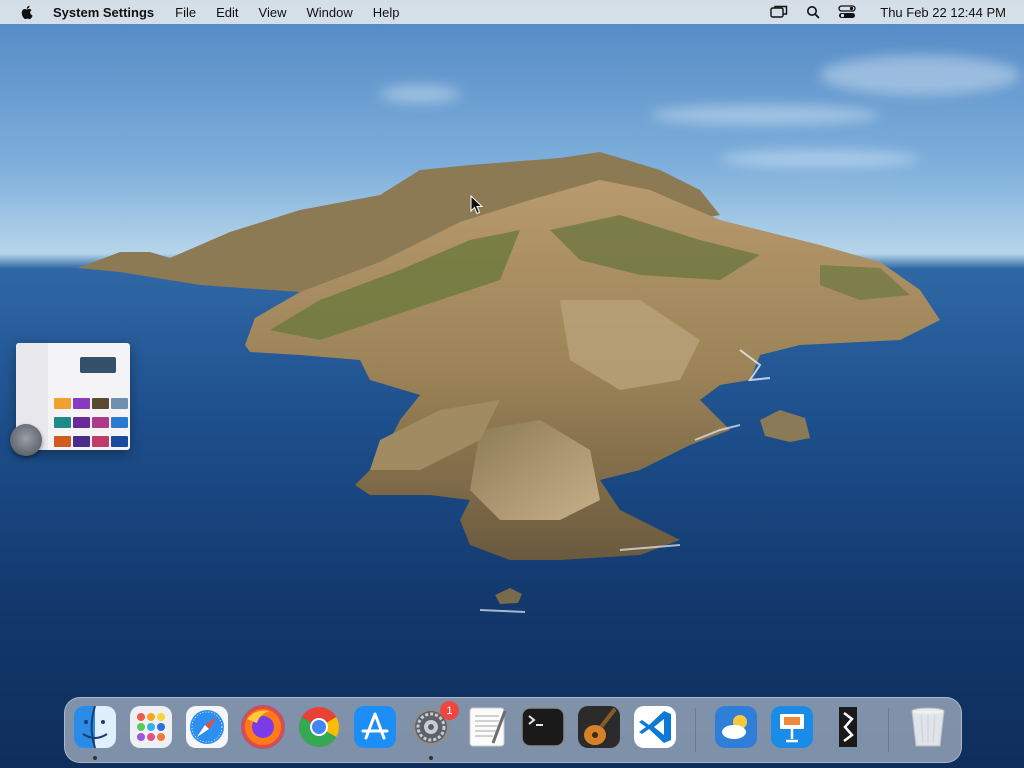  What do you see at coordinates (477, 205) in the screenshot?
I see `mouse-cursor` at bounding box center [477, 205].